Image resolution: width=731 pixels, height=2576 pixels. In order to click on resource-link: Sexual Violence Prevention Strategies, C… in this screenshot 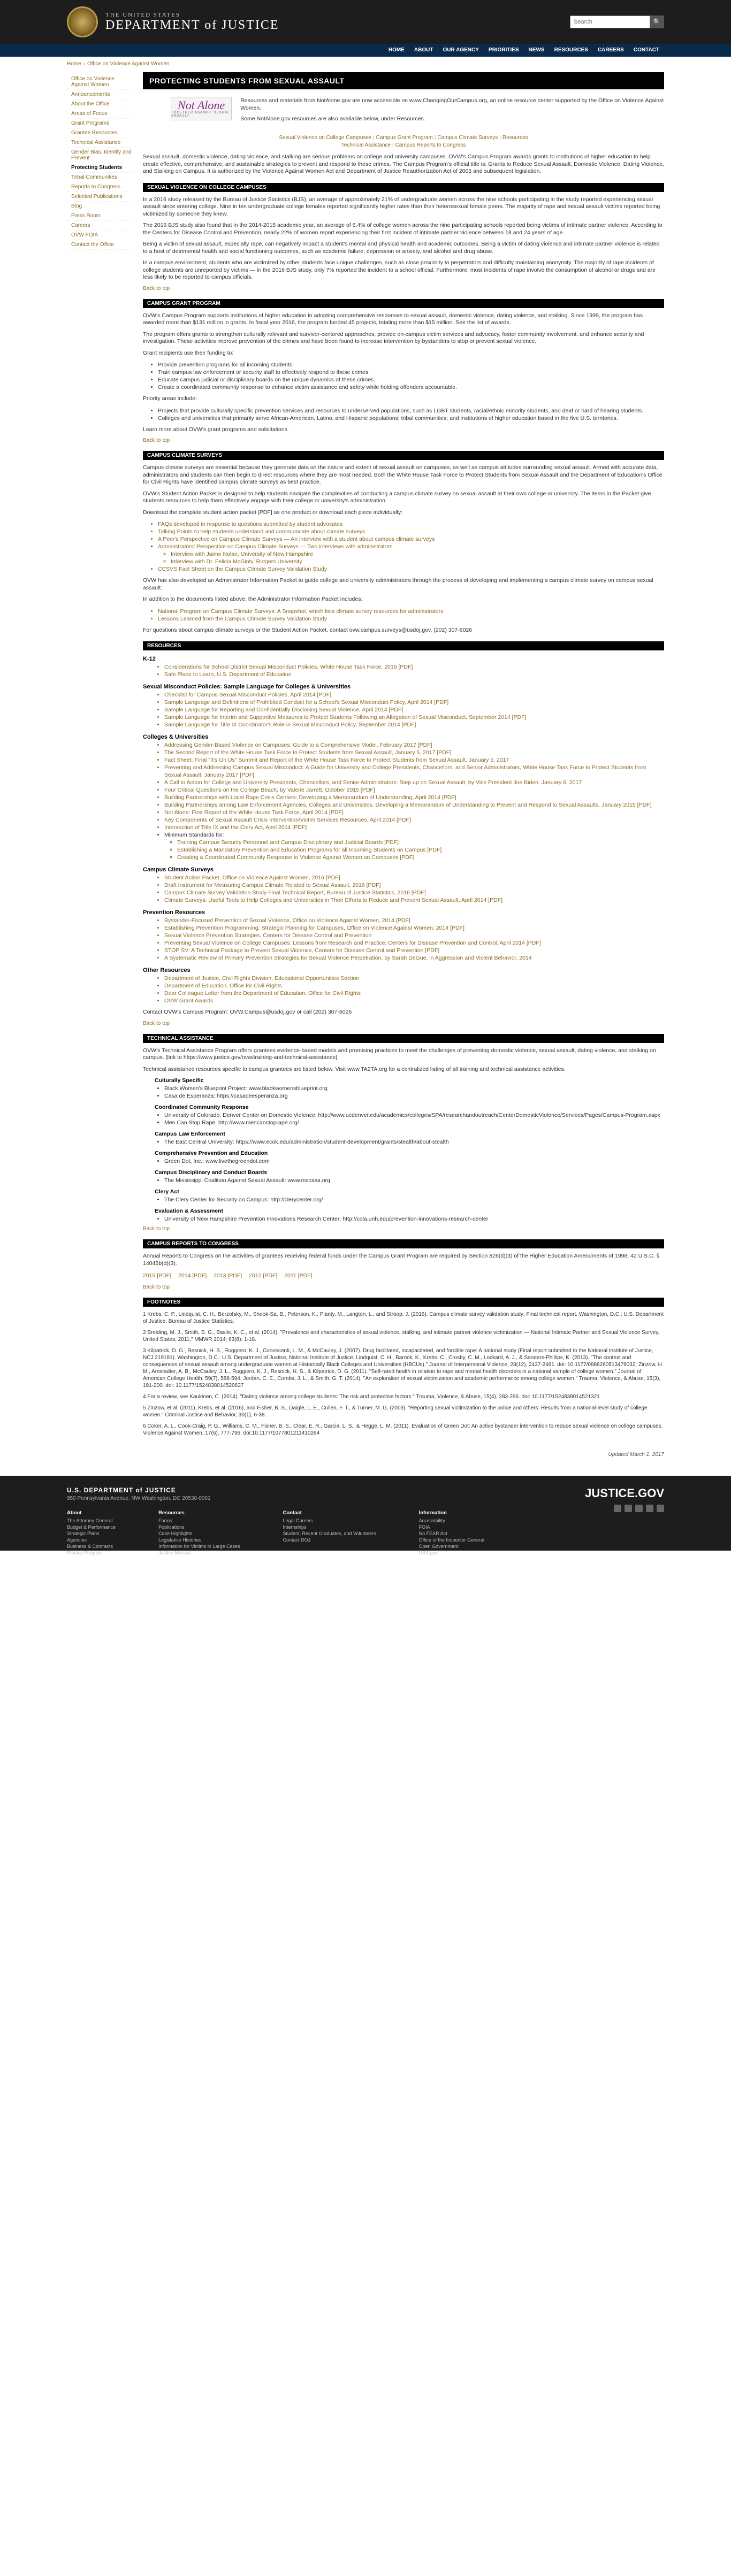, I will do `click(414, 935)`.